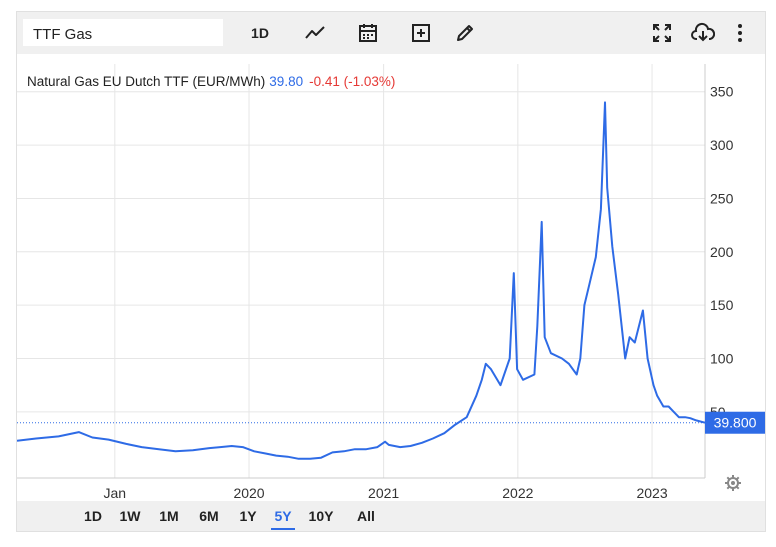 This screenshot has width=776, height=547. I want to click on y-tick-label: 100, so click(722, 358).